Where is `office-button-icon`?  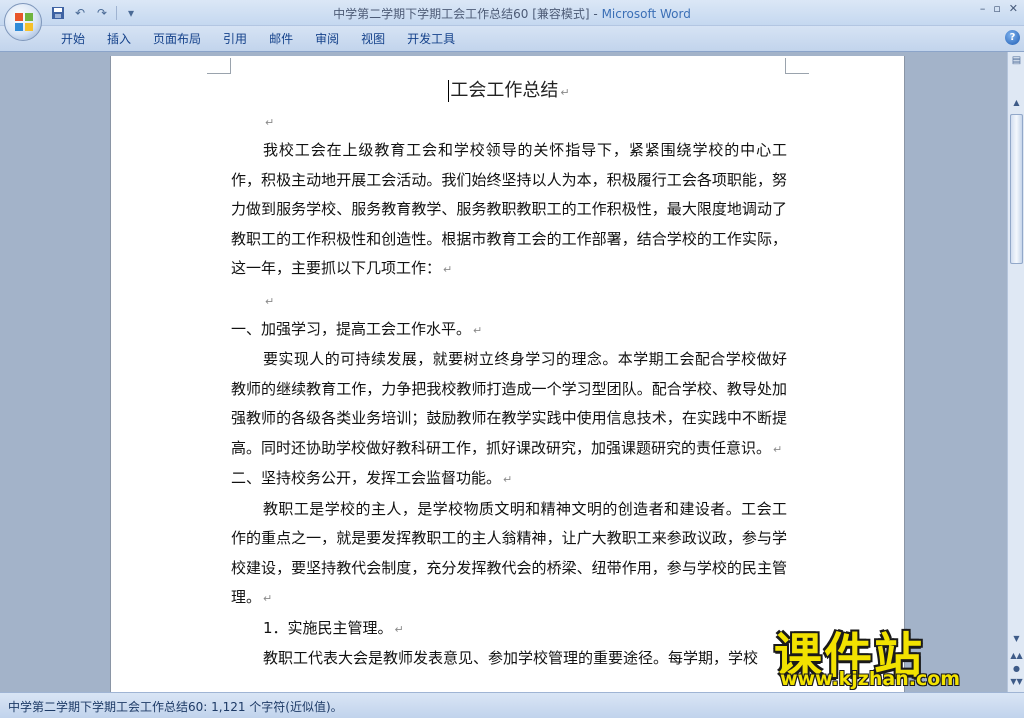 office-button-icon is located at coordinates (24, 22).